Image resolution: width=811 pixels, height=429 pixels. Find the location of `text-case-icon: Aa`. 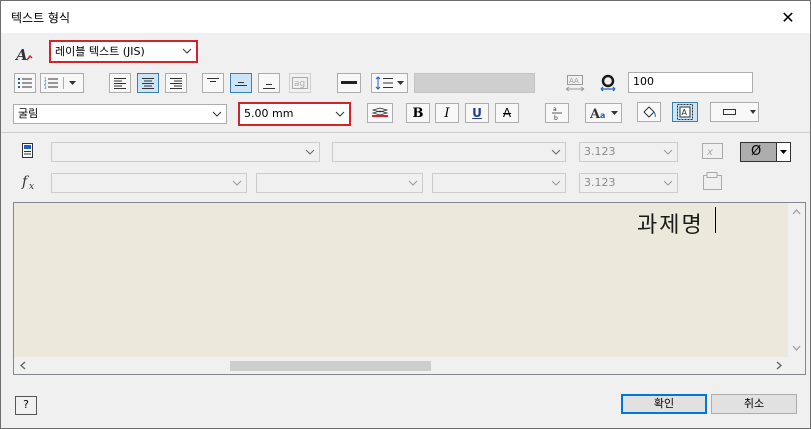

text-case-icon: Aa is located at coordinates (603, 113).